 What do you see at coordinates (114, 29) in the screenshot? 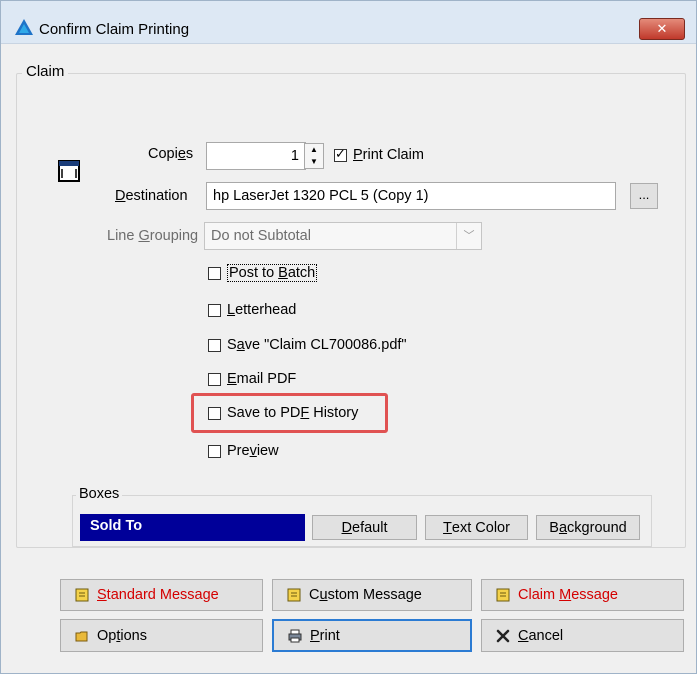
I see `window-title: Confirm Claim Printing` at bounding box center [114, 29].